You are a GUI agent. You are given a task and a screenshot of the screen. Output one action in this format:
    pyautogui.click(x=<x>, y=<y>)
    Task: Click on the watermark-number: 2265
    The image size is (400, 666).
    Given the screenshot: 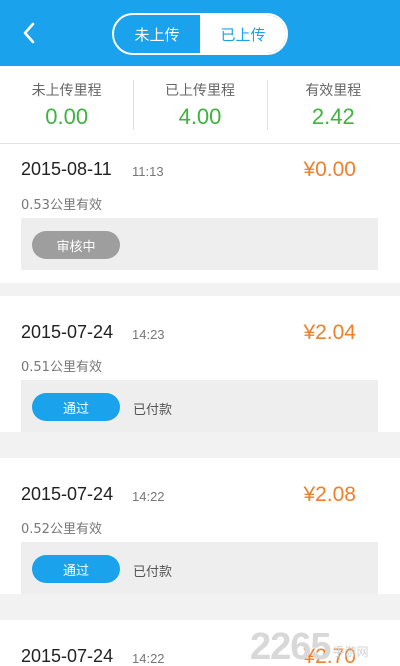 What is the action you would take?
    pyautogui.click(x=291, y=646)
    